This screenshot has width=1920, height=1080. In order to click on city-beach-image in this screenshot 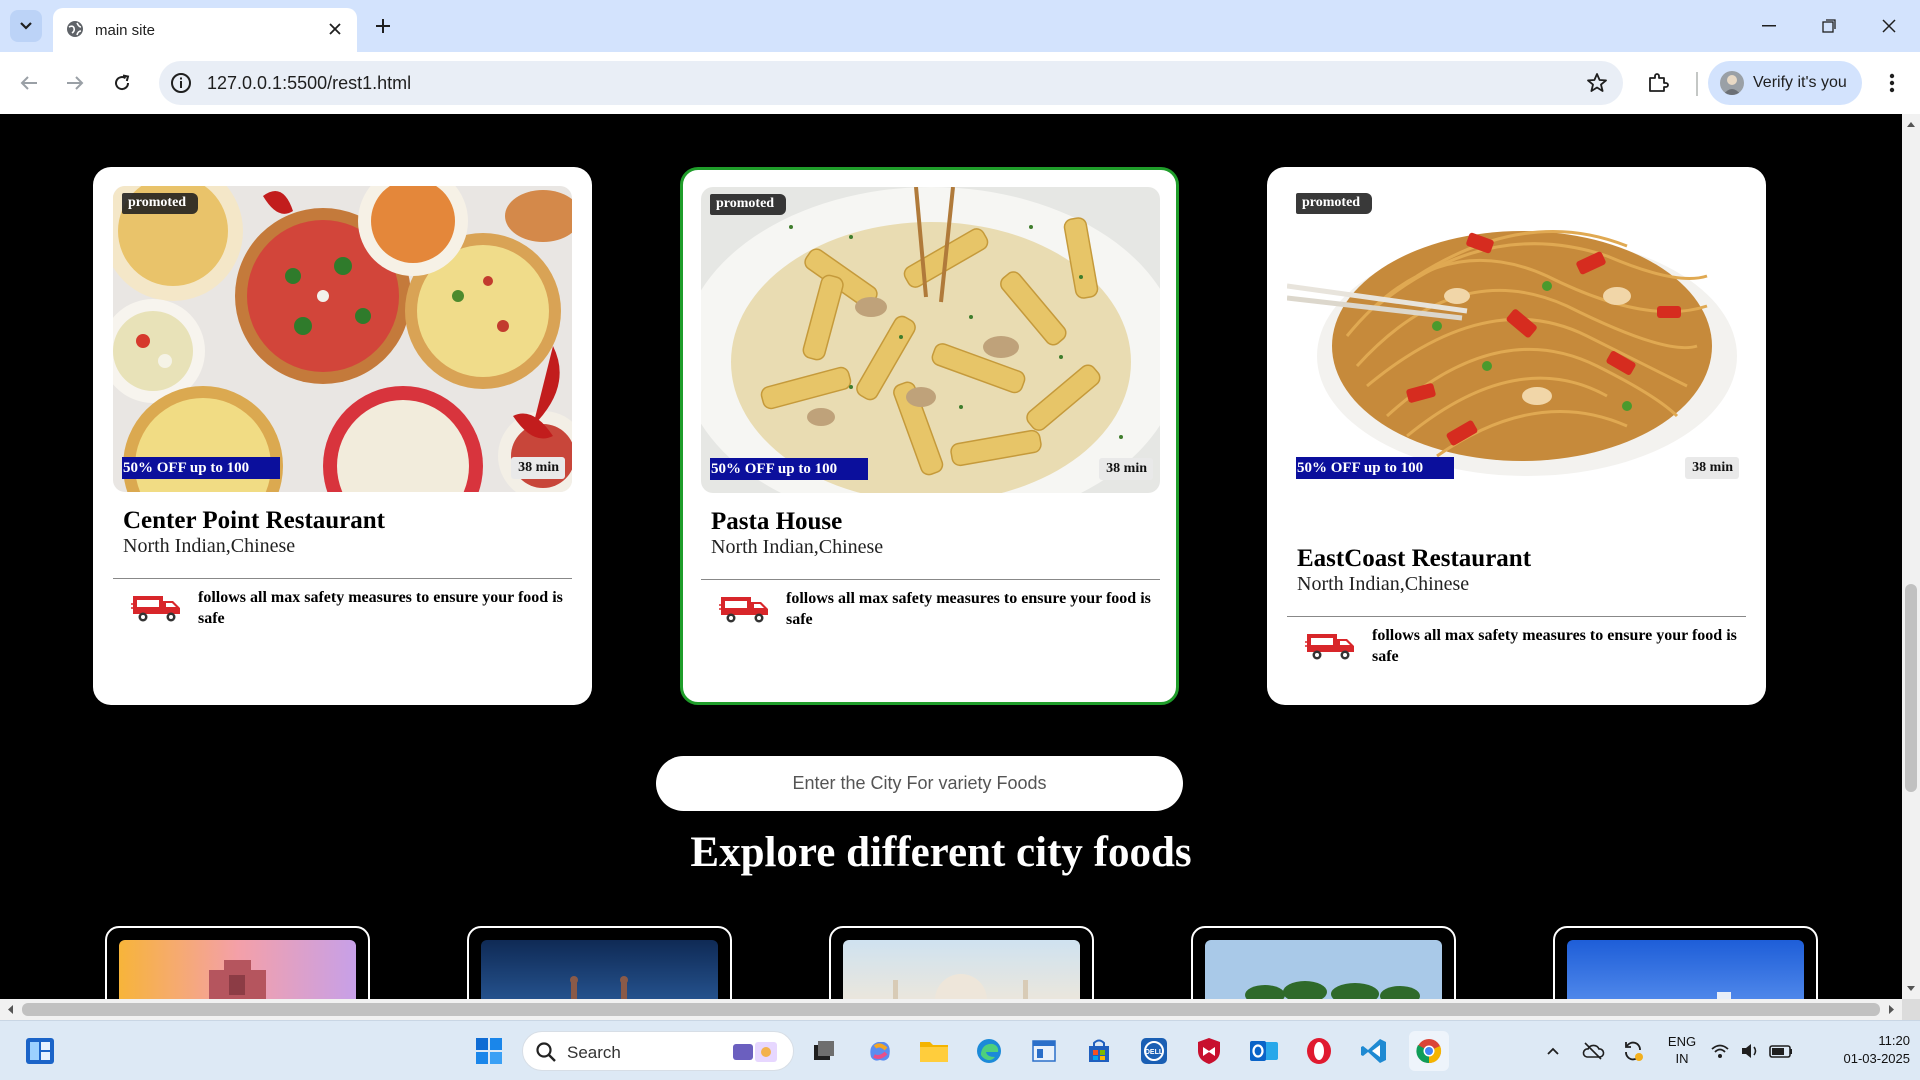, I will do `click(1323, 969)`.